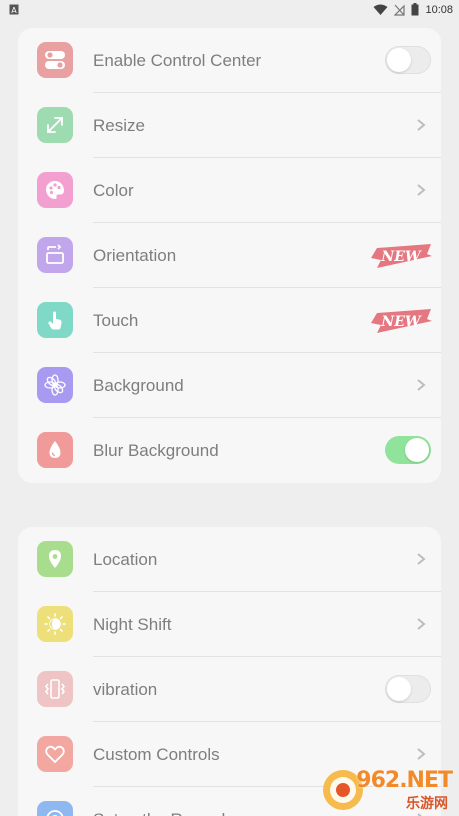  What do you see at coordinates (125, 689) in the screenshot?
I see `row-label: vibration` at bounding box center [125, 689].